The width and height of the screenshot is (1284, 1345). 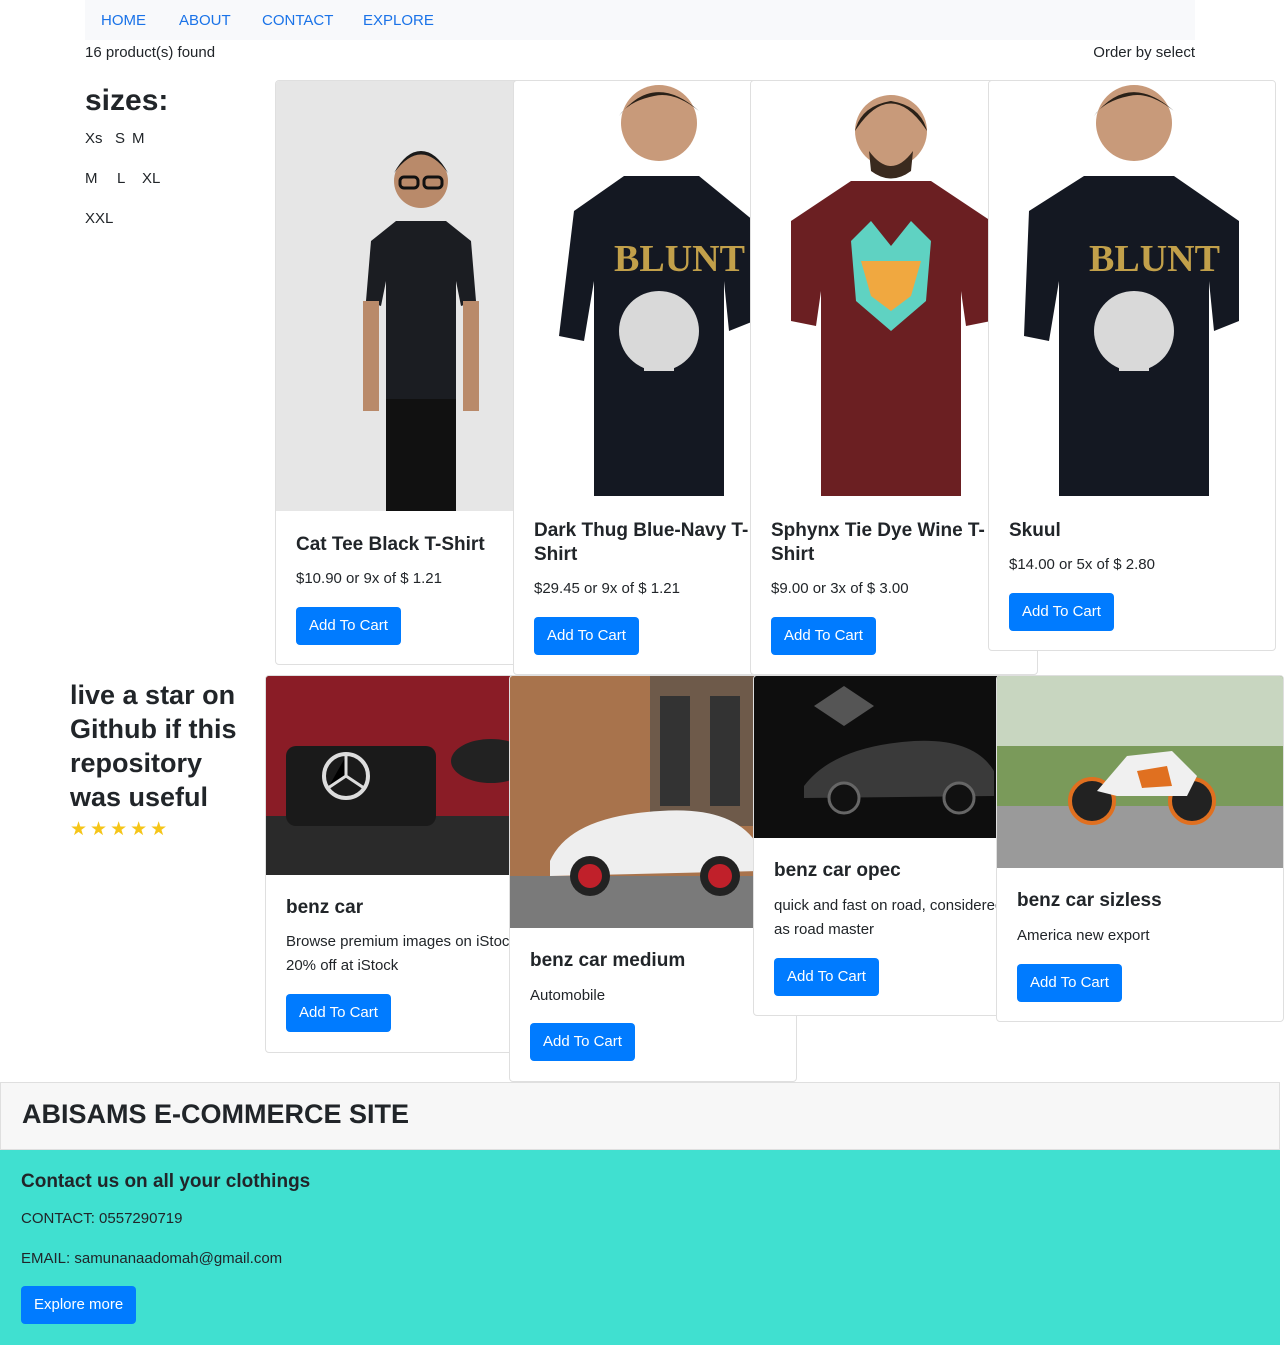 What do you see at coordinates (166, 1181) in the screenshot?
I see `footer-subtitle: Contact us on all your clothings` at bounding box center [166, 1181].